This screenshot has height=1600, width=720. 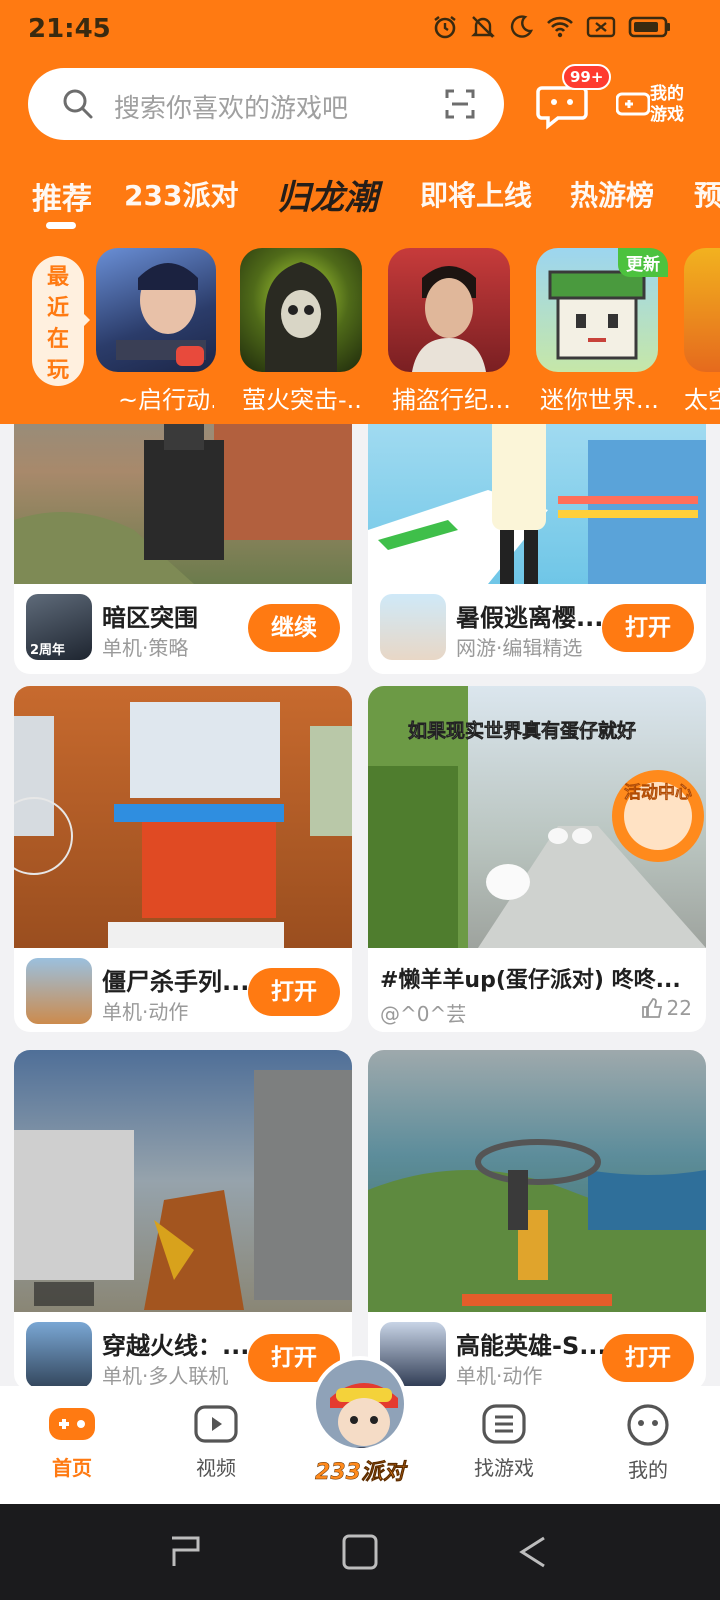 I want to click on my-games-button: 我的游戏, so click(x=656, y=106).